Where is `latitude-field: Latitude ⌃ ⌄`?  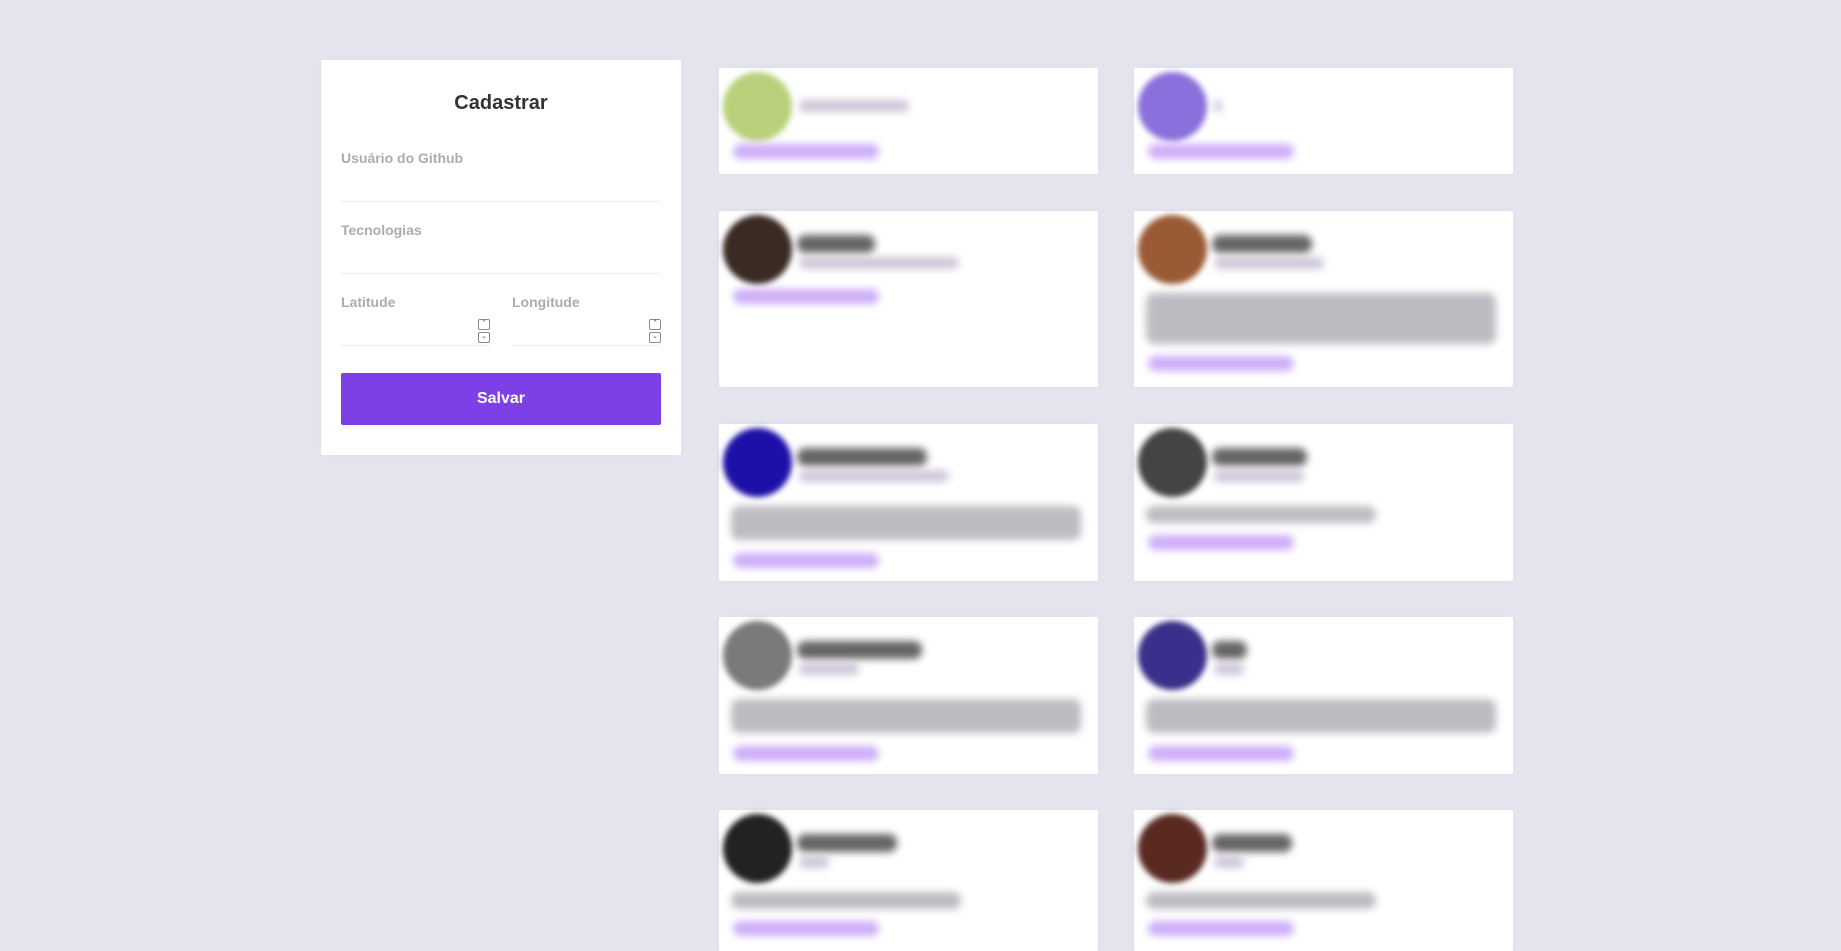 latitude-field: Latitude ⌃ ⌄ is located at coordinates (415, 320).